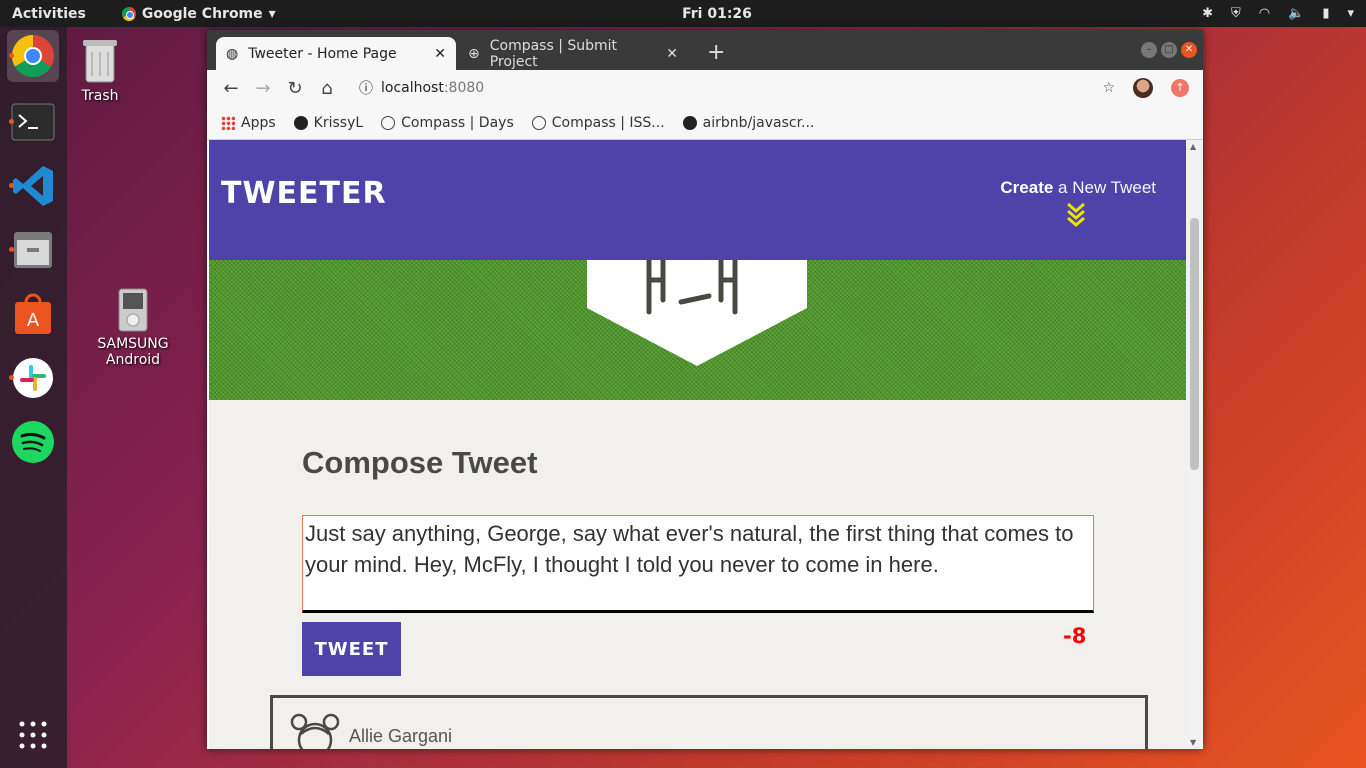 The height and width of the screenshot is (768, 1366). I want to click on url-host: localhost, so click(412, 88).